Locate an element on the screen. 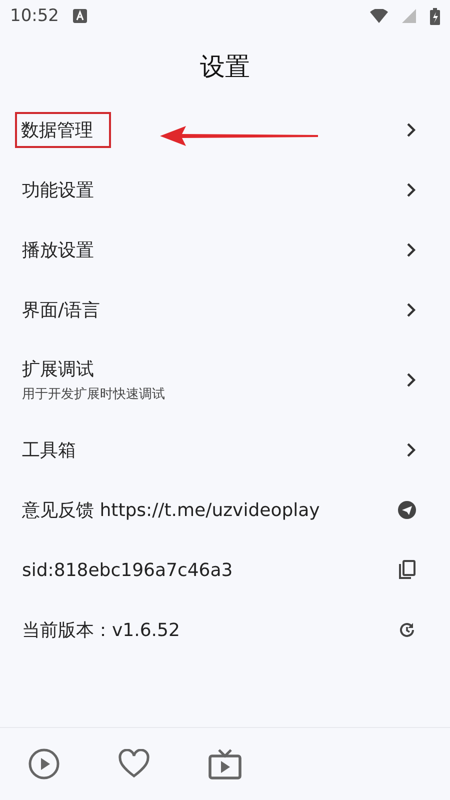 This screenshot has width=450, height=800. setting-label: 数据管理 is located at coordinates (57, 130).